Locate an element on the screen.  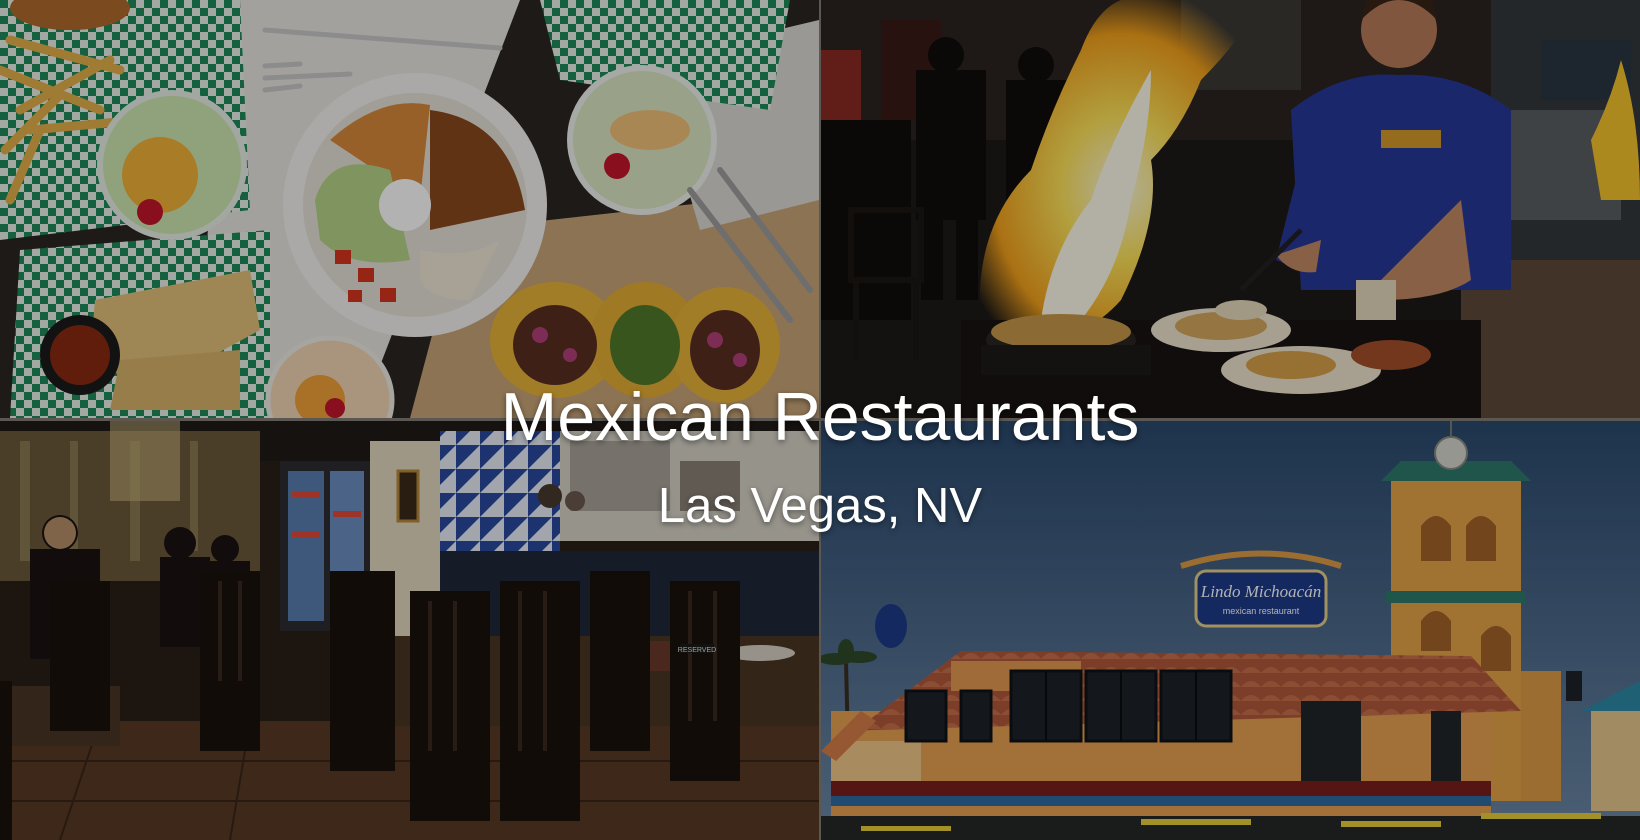
page-title: Mexican Restaurants is located at coordinates (820, 417).